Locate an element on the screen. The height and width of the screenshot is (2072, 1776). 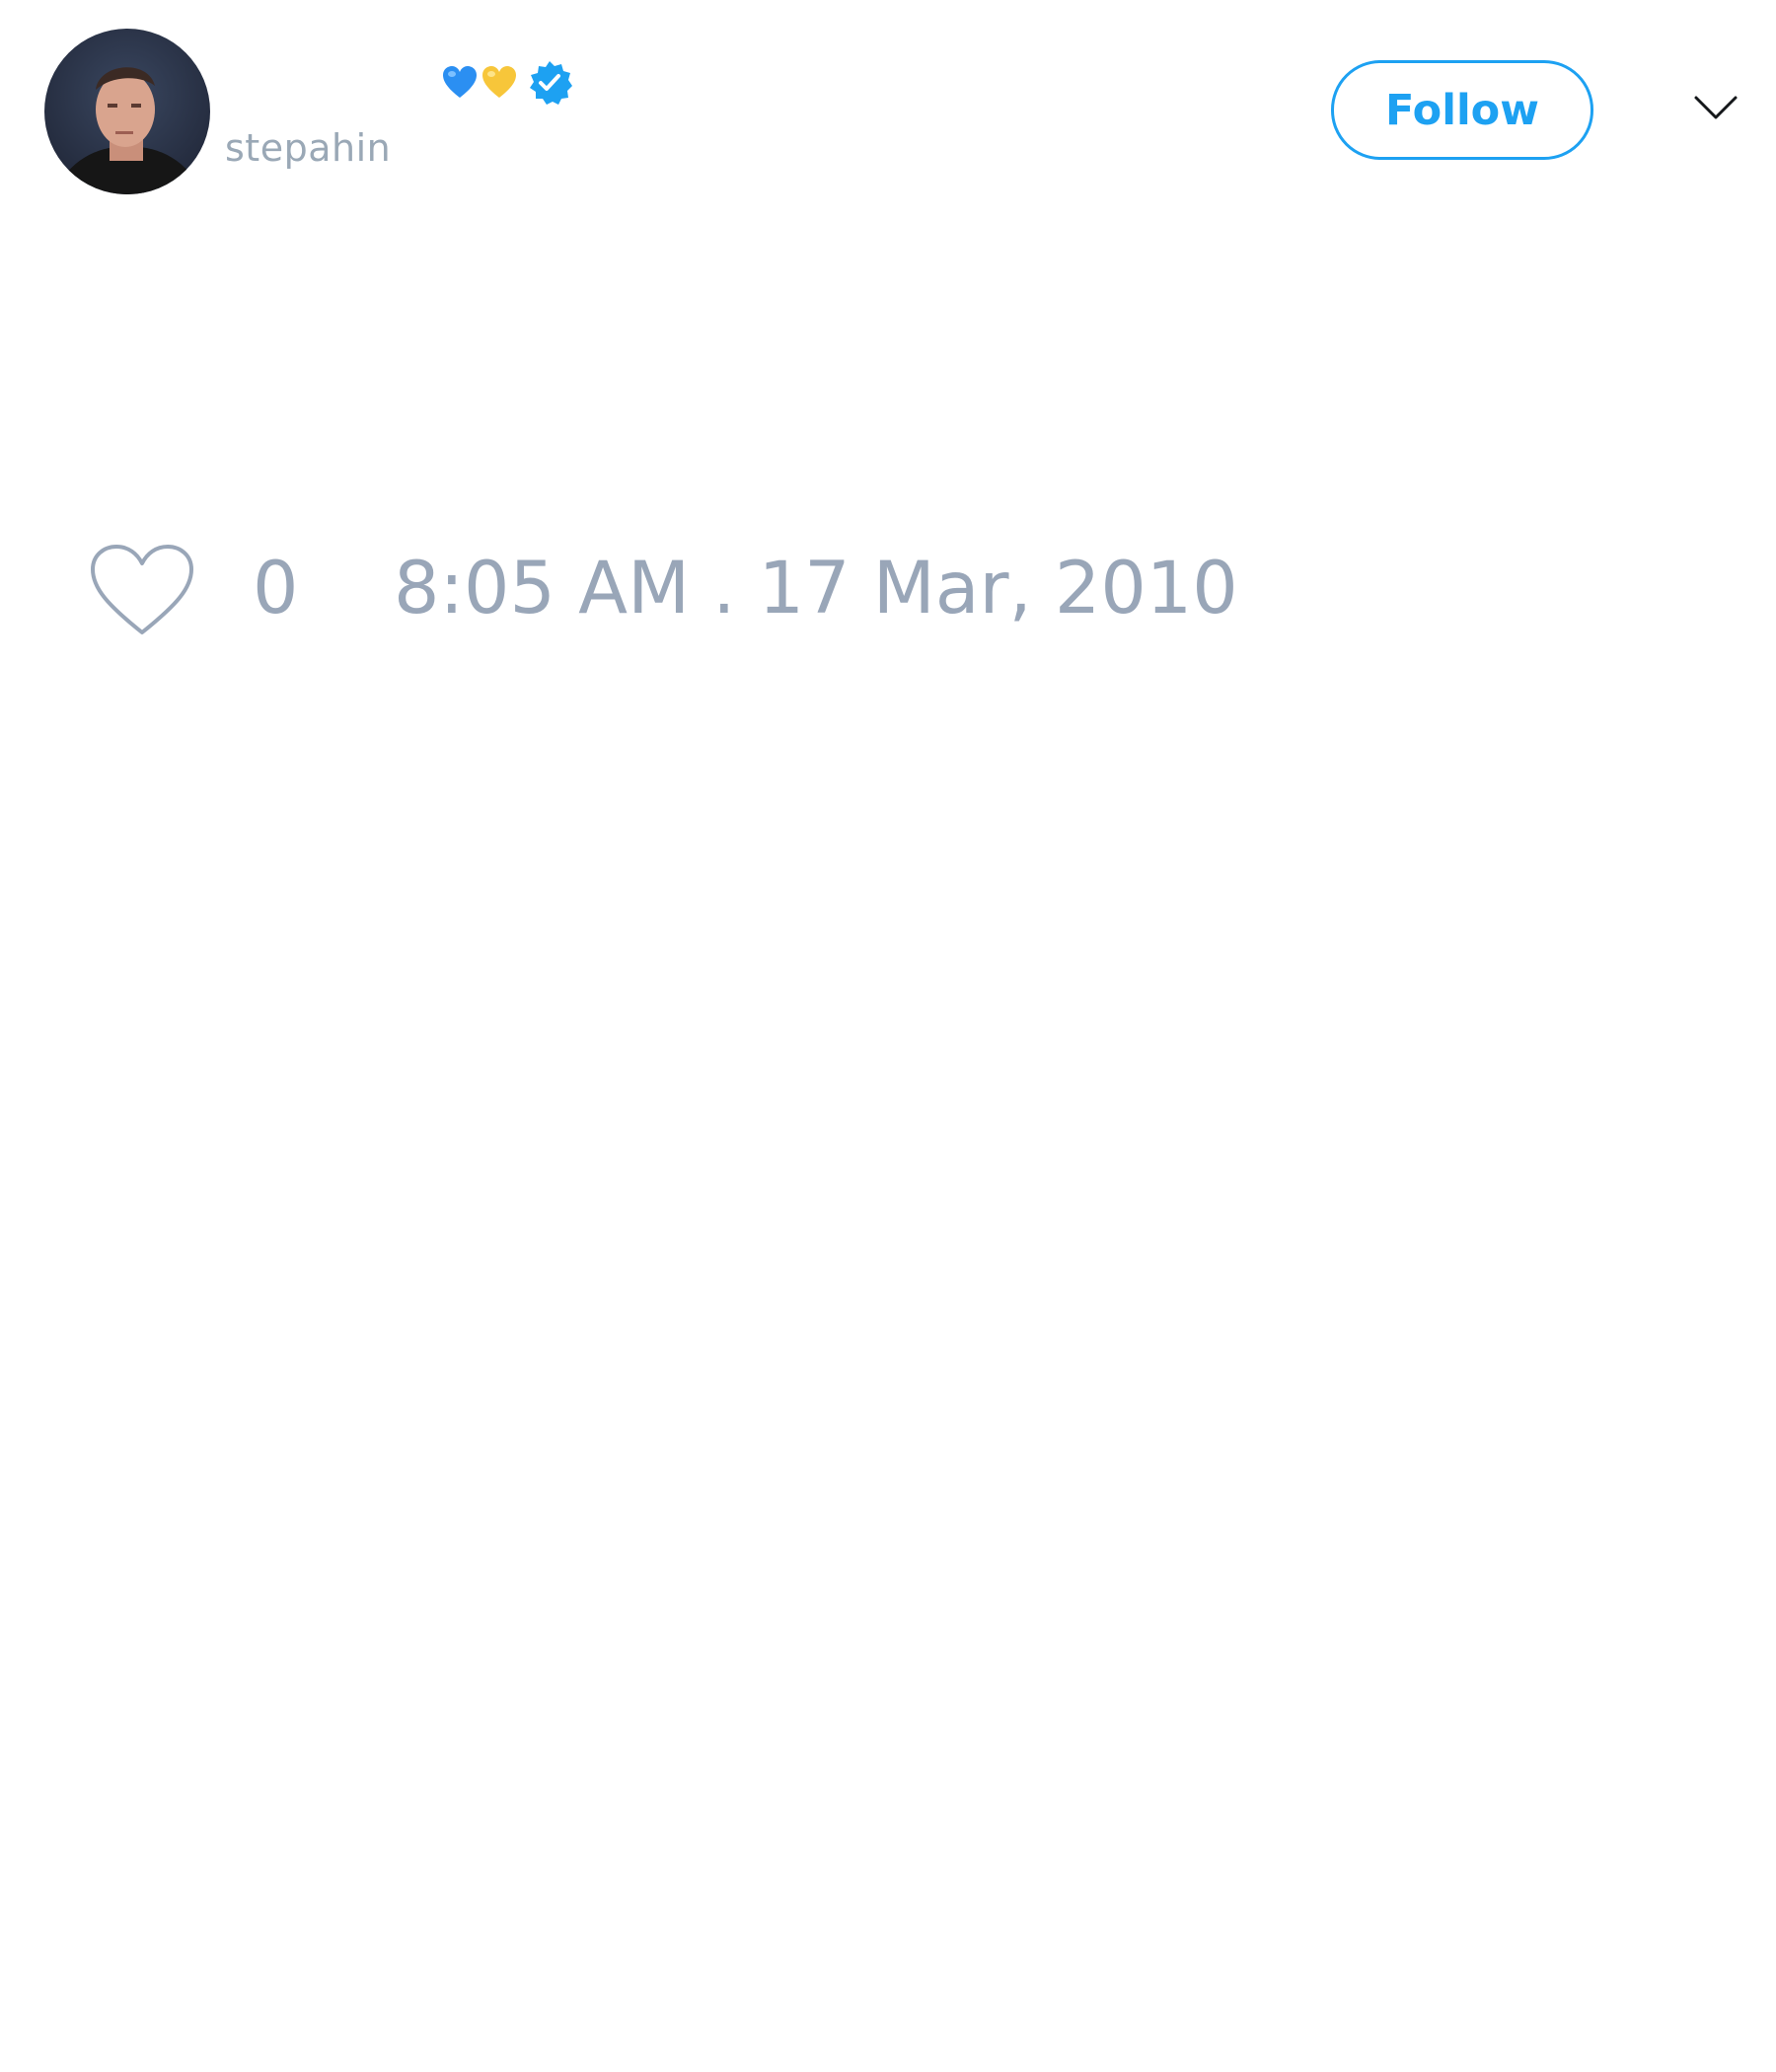
verified-badge-icon is located at coordinates (551, 83).